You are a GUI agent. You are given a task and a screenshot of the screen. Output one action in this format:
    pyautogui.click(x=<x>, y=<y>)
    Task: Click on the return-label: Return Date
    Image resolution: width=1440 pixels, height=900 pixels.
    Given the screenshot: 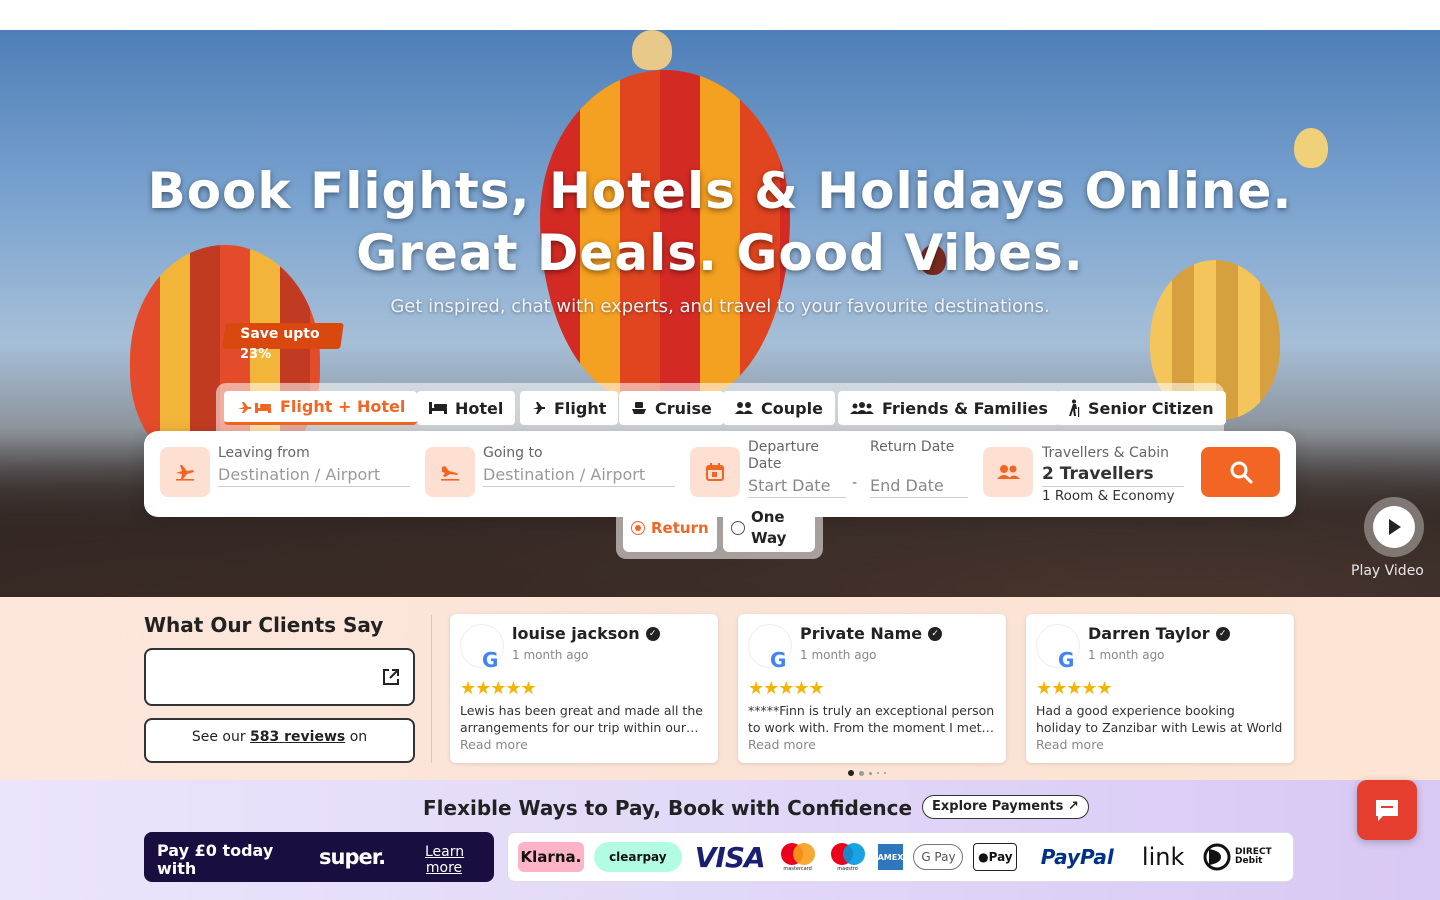 What is the action you would take?
    pyautogui.click(x=912, y=447)
    